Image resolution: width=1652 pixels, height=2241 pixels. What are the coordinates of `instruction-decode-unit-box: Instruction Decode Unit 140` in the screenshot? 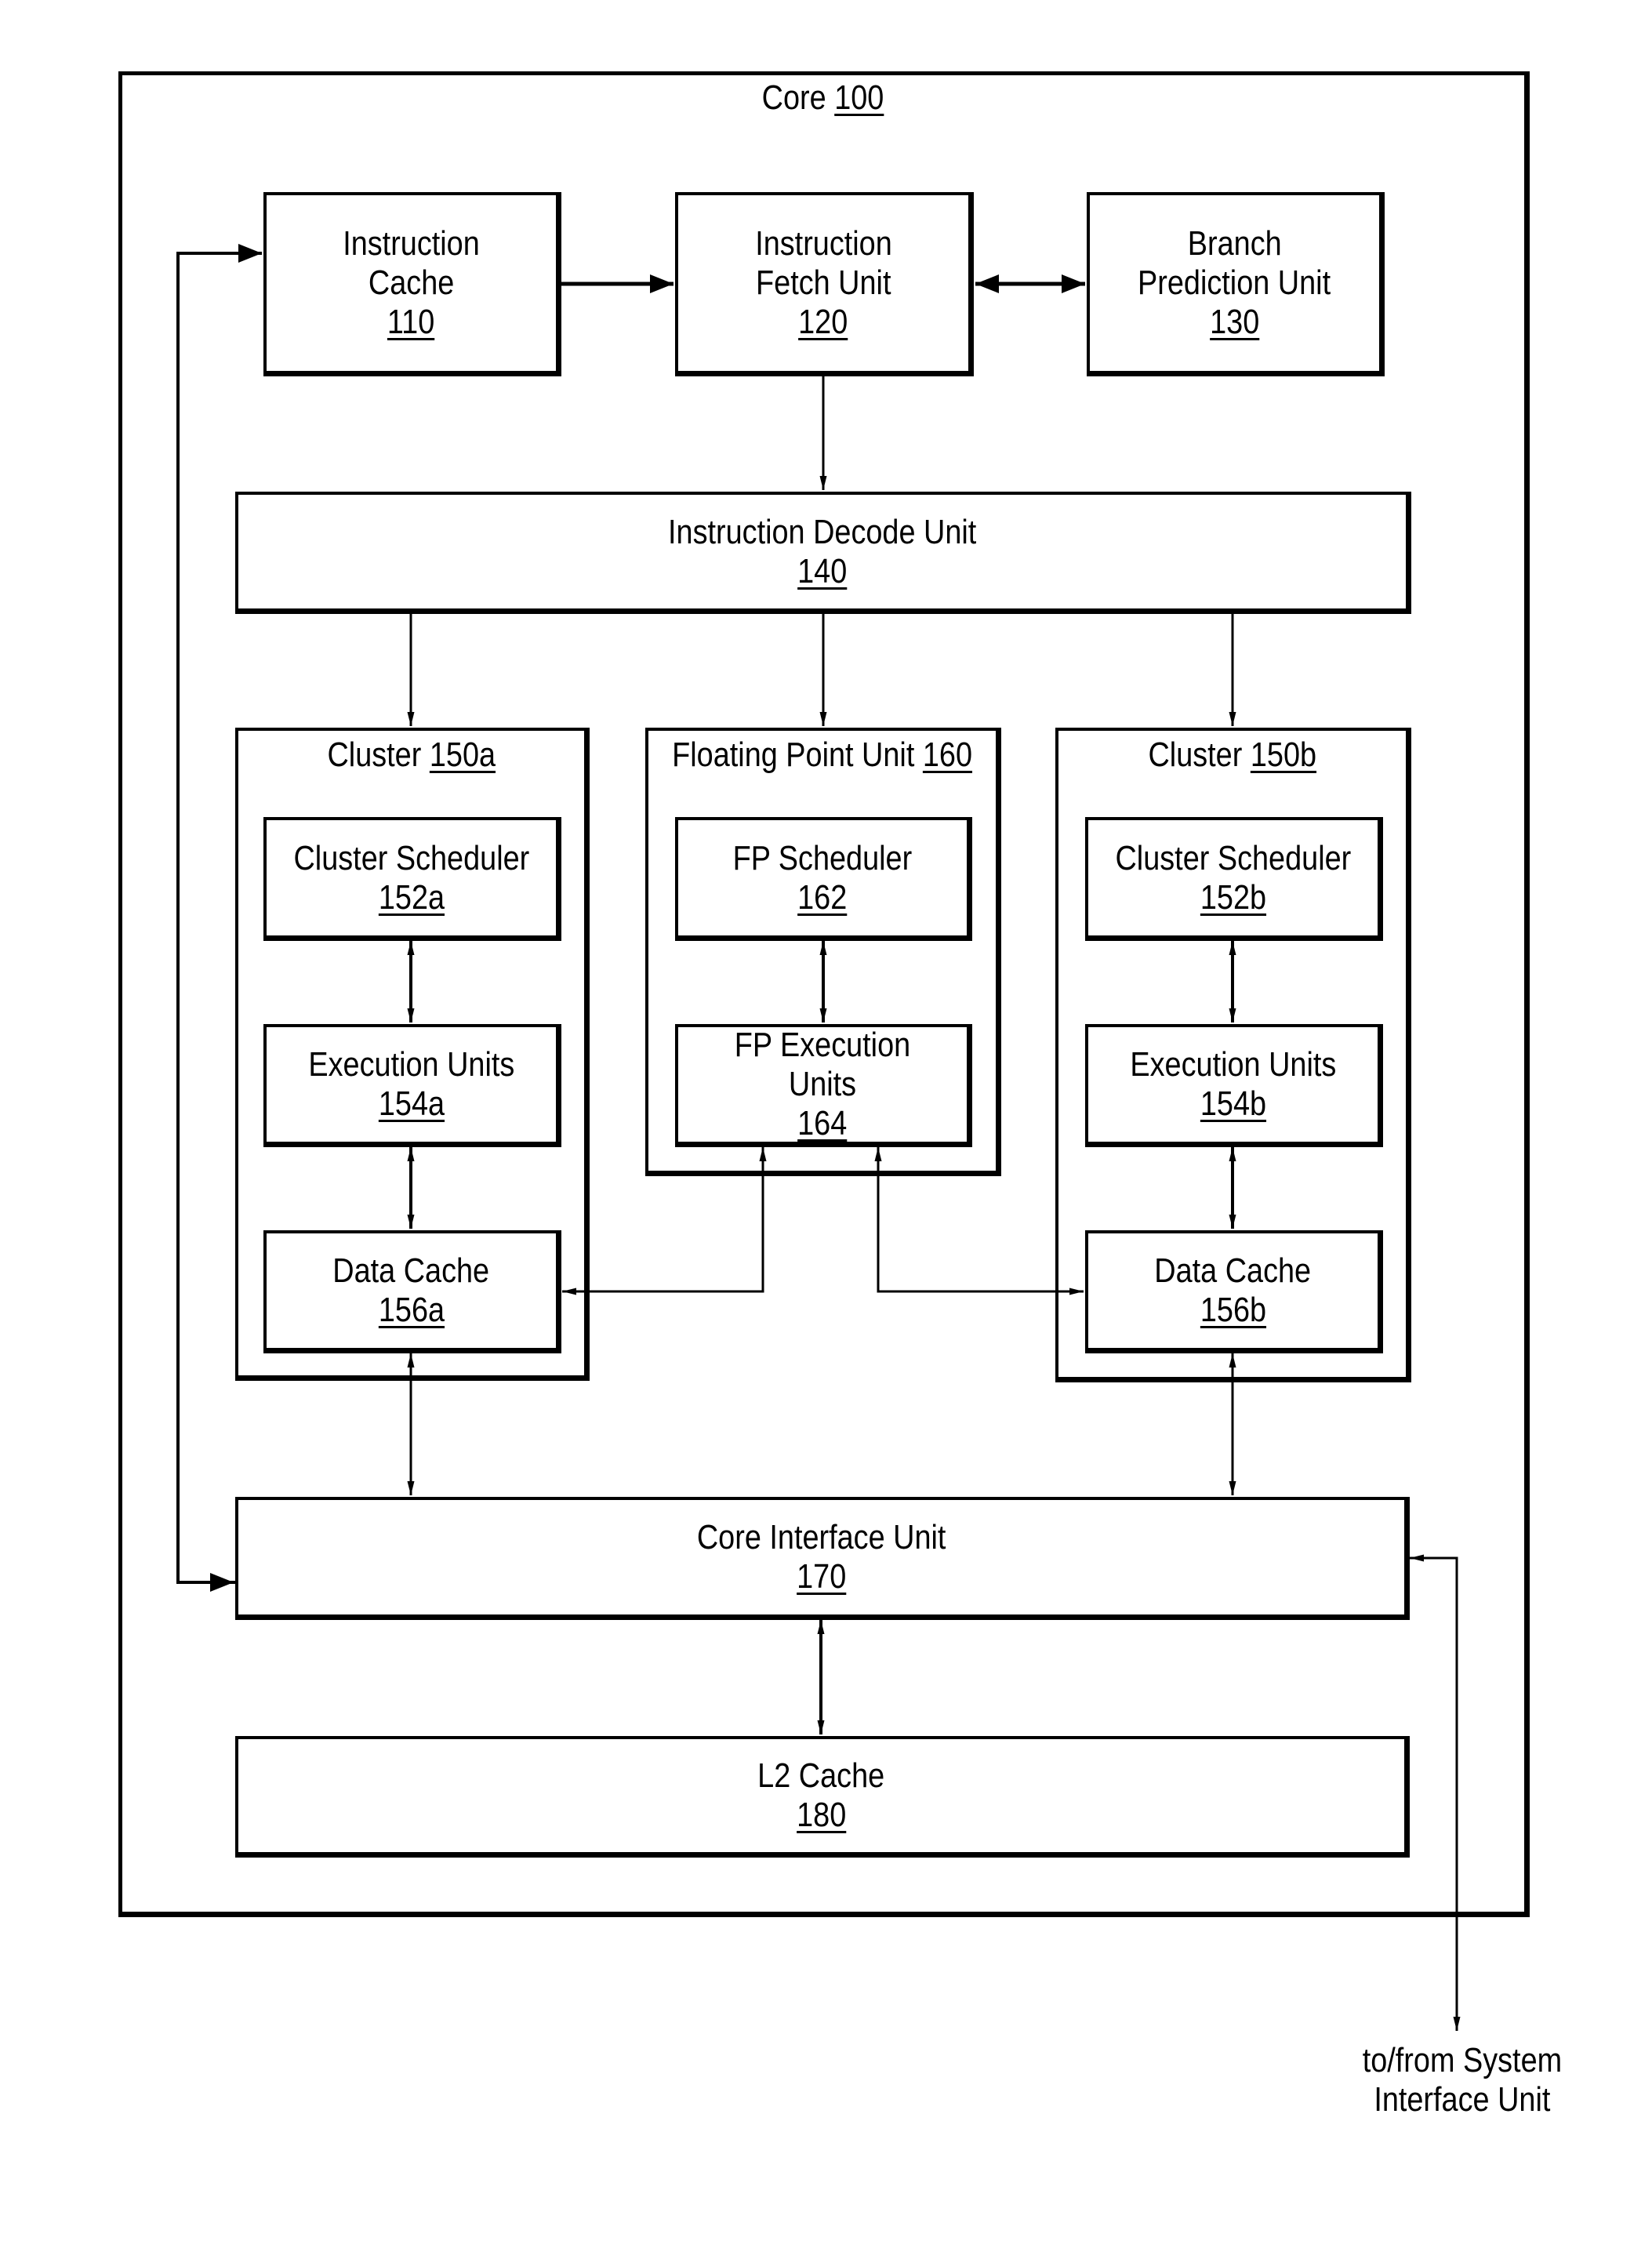 It's located at (823, 553).